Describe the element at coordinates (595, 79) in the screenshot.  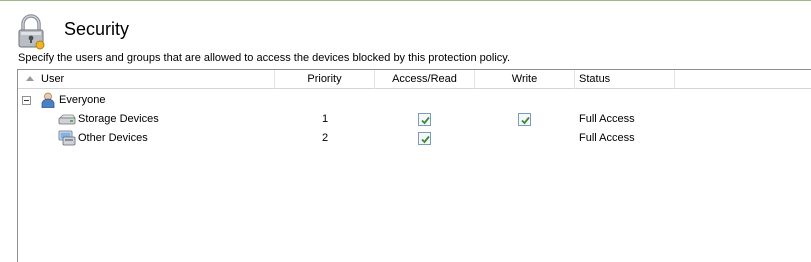
I see `column-header-status-label: Status` at that location.